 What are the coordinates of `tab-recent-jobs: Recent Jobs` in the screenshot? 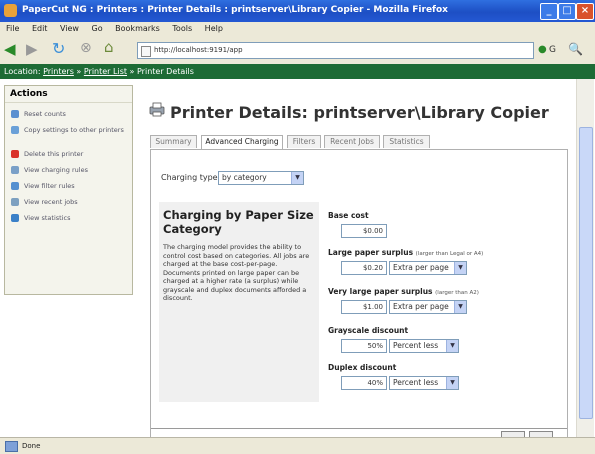 It's located at (352, 141).